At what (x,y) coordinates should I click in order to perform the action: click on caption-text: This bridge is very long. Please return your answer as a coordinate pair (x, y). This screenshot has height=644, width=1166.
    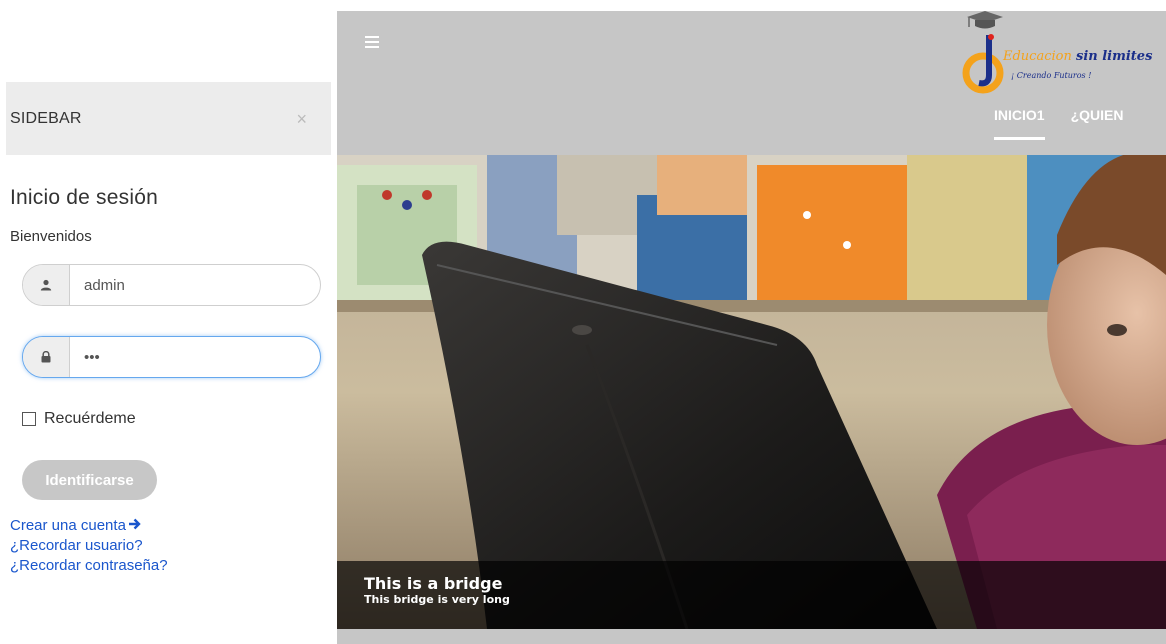
    Looking at the image, I should click on (437, 599).